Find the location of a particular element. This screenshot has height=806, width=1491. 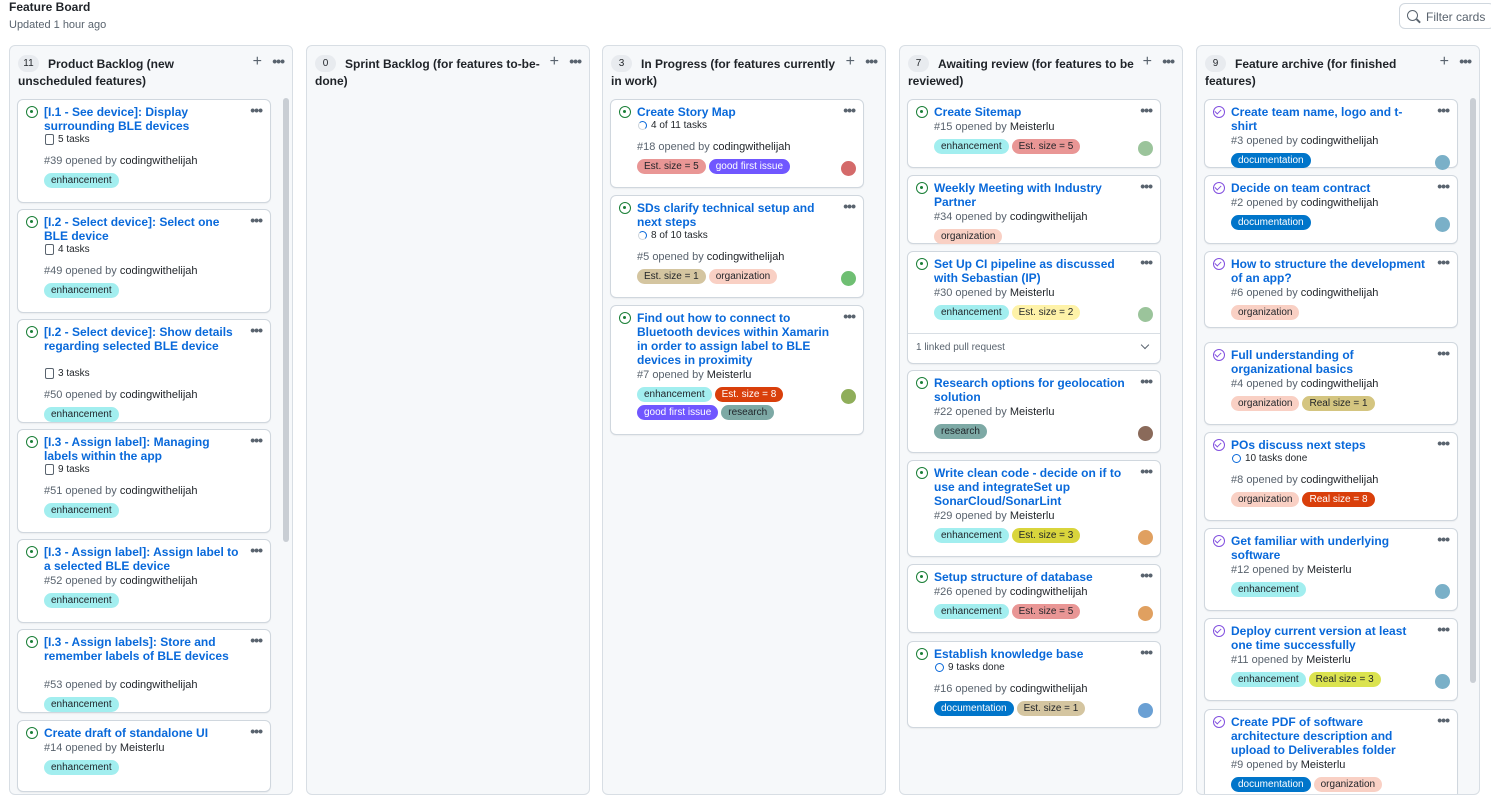

issue-label: Est. size = 3 is located at coordinates (1046, 535).